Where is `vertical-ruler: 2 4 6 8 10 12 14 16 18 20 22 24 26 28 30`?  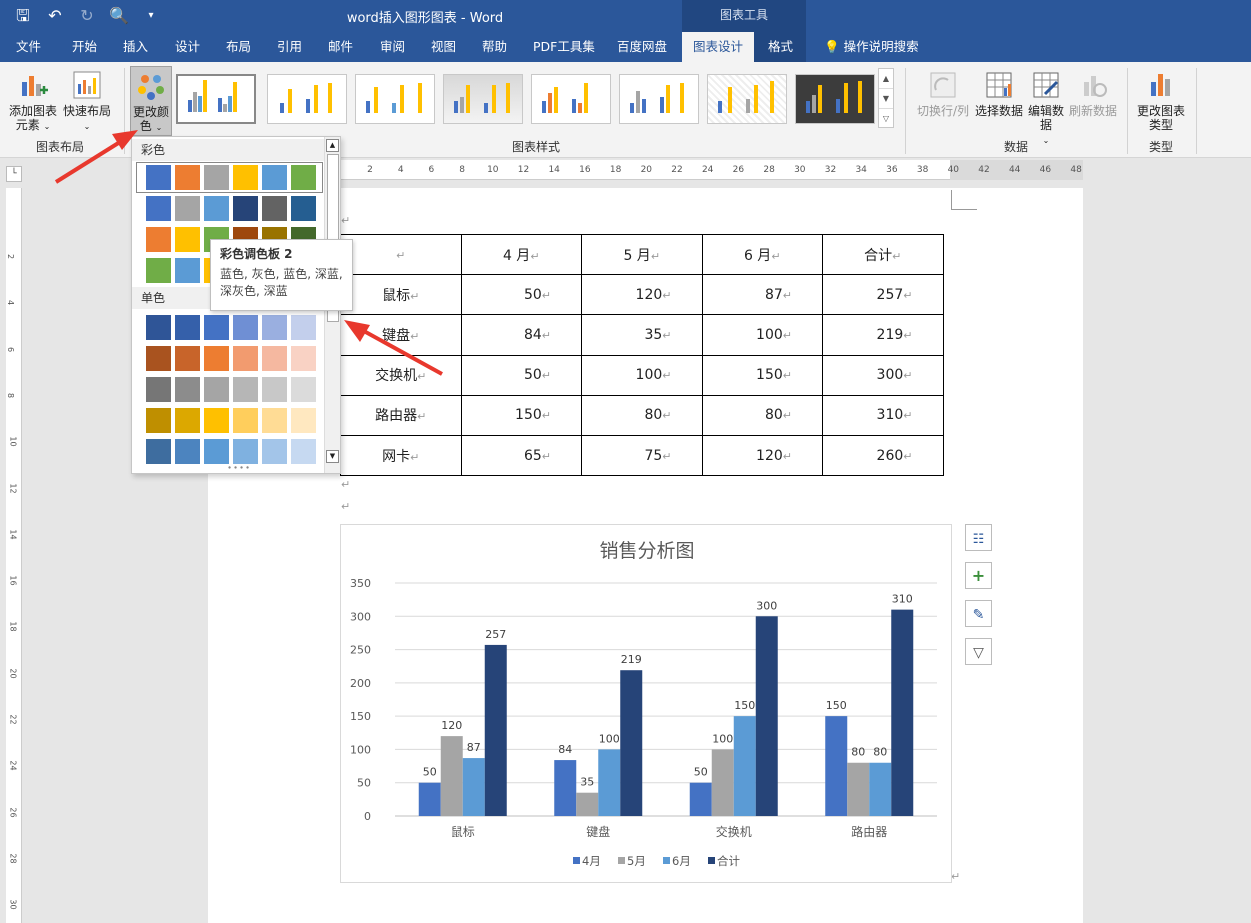
vertical-ruler: 2 4 6 8 10 12 14 16 18 20 22 24 26 28 30 is located at coordinates (14, 555).